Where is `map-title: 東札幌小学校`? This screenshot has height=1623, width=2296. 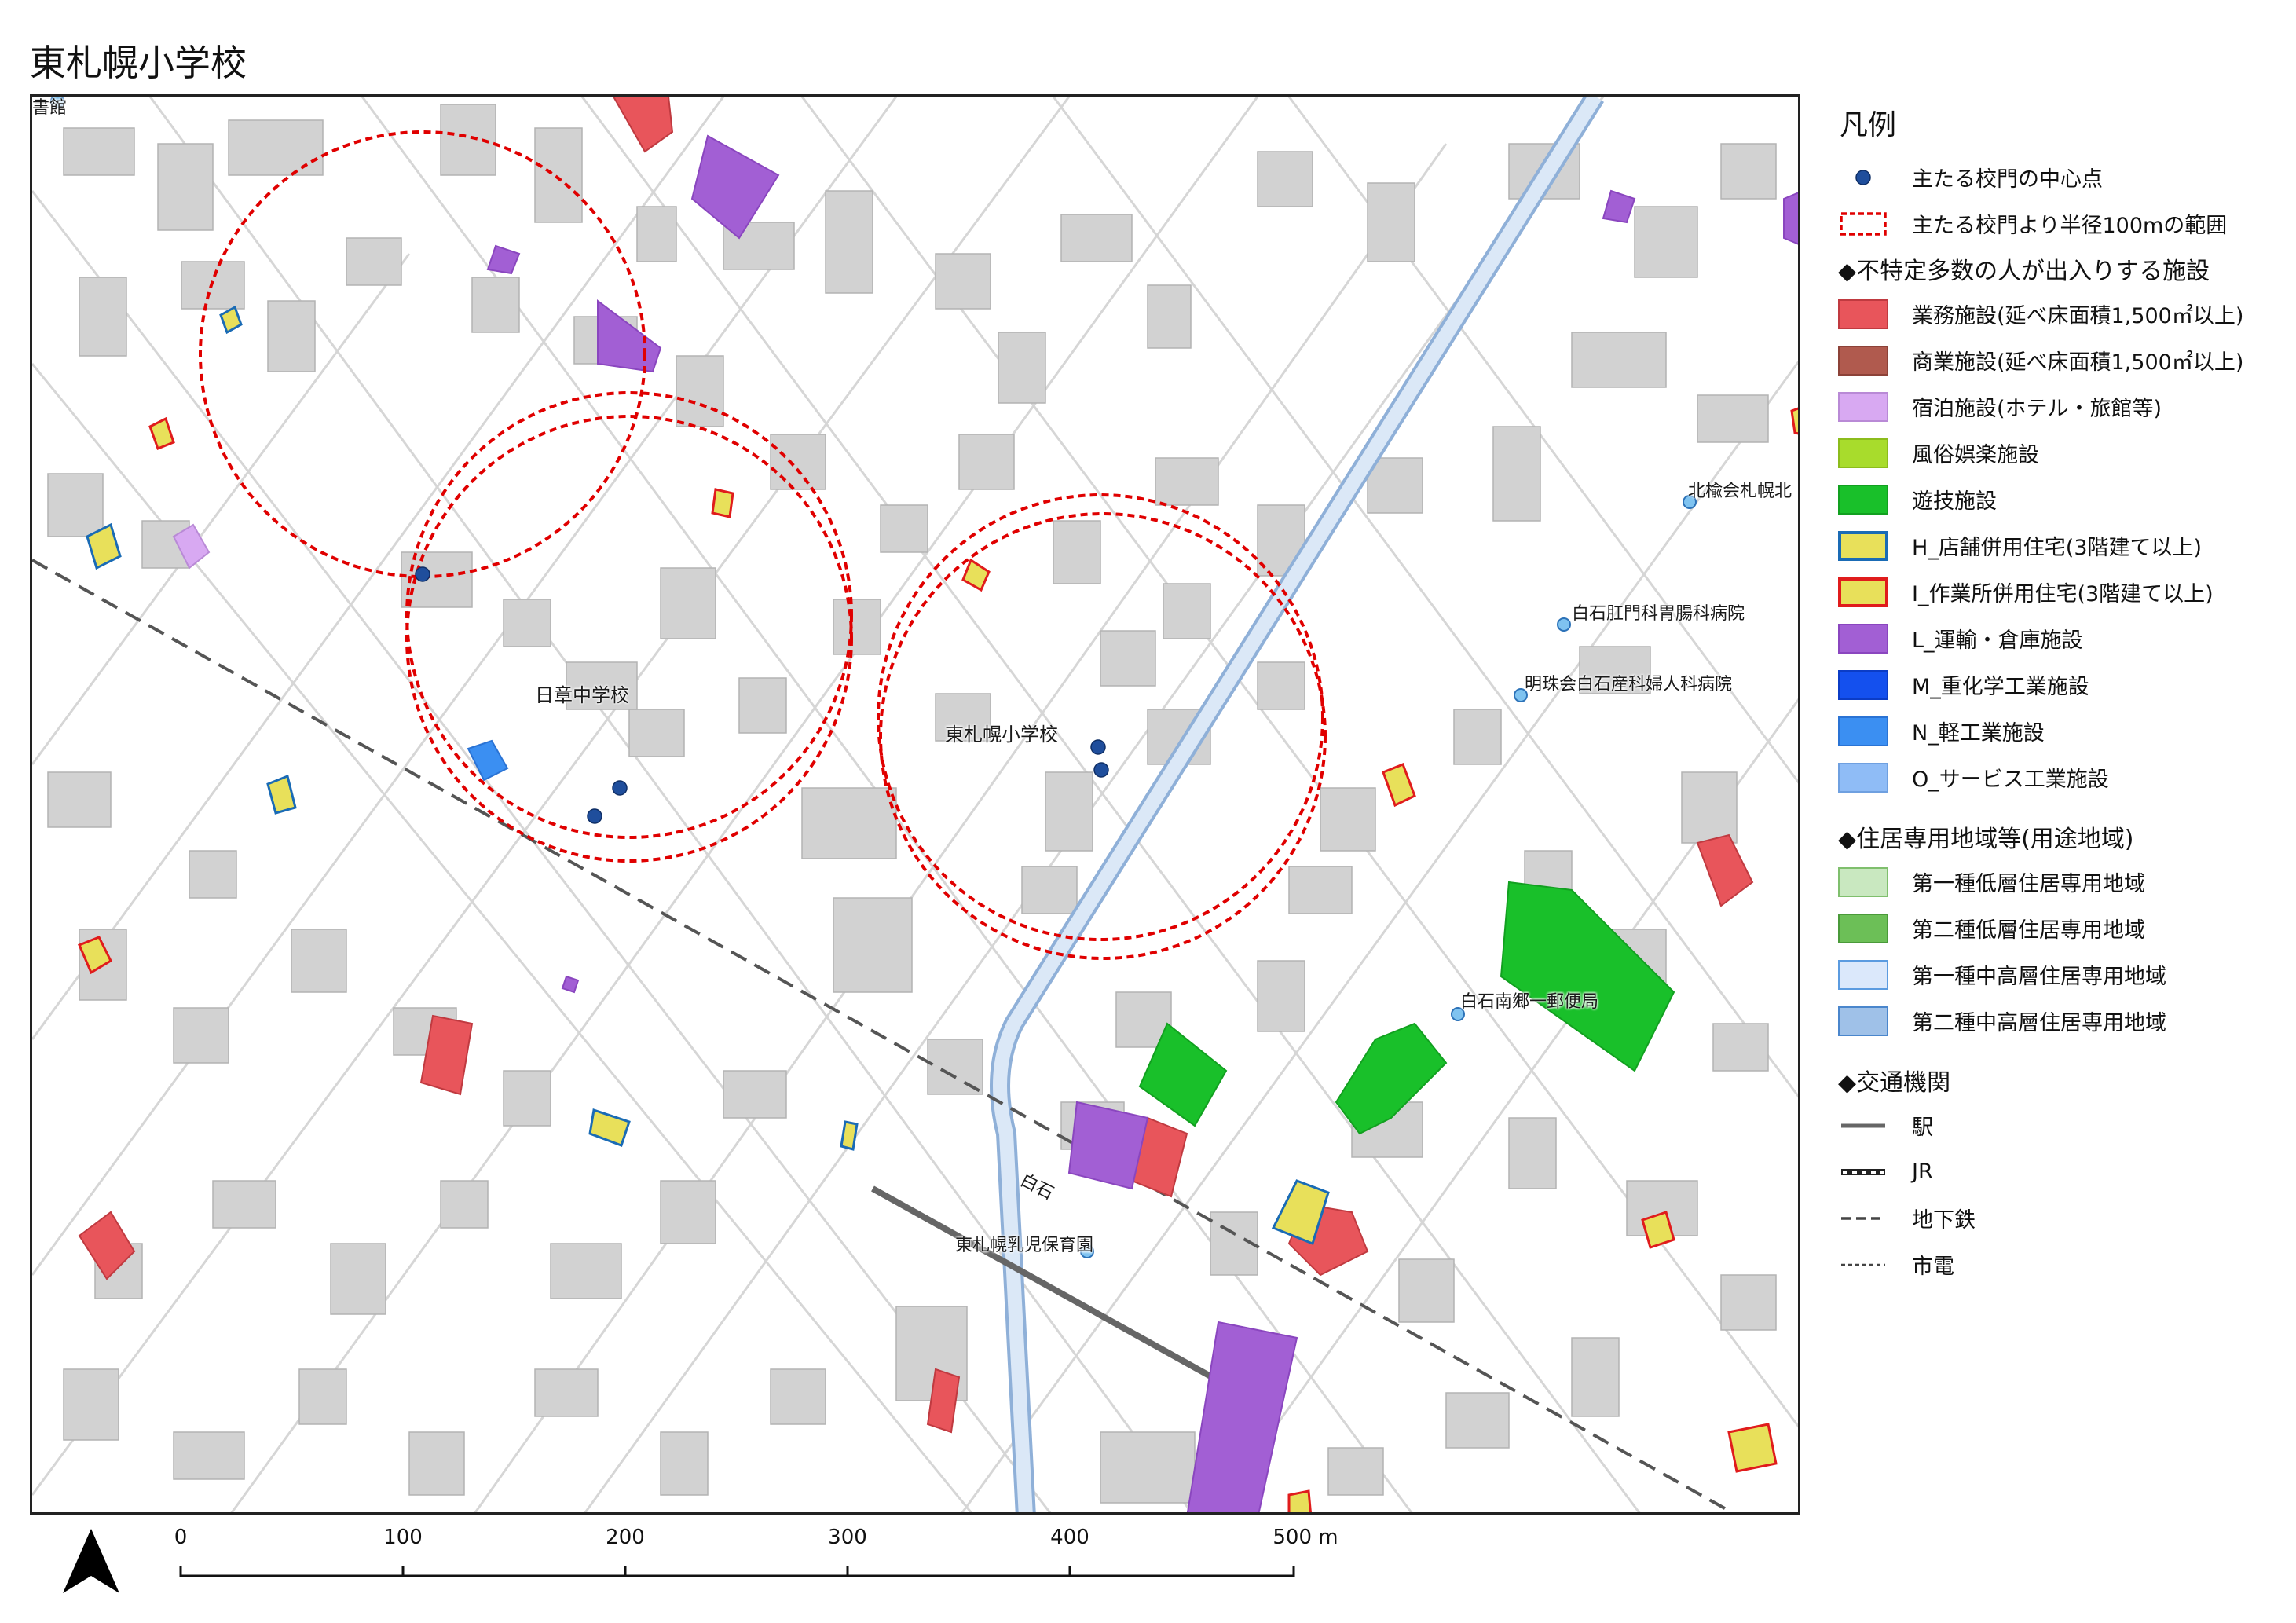 map-title: 東札幌小学校 is located at coordinates (138, 63).